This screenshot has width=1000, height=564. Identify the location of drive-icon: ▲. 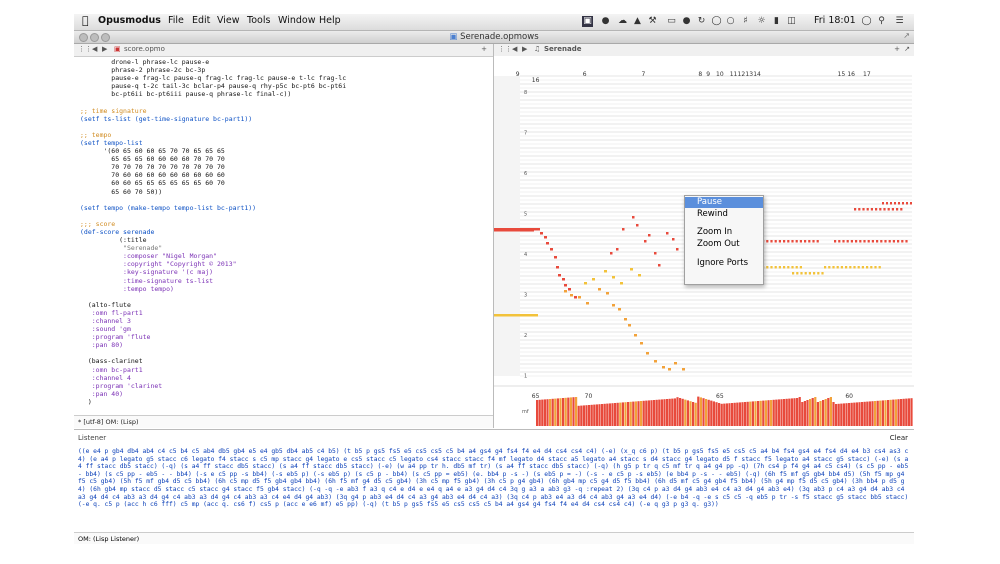
(637, 21).